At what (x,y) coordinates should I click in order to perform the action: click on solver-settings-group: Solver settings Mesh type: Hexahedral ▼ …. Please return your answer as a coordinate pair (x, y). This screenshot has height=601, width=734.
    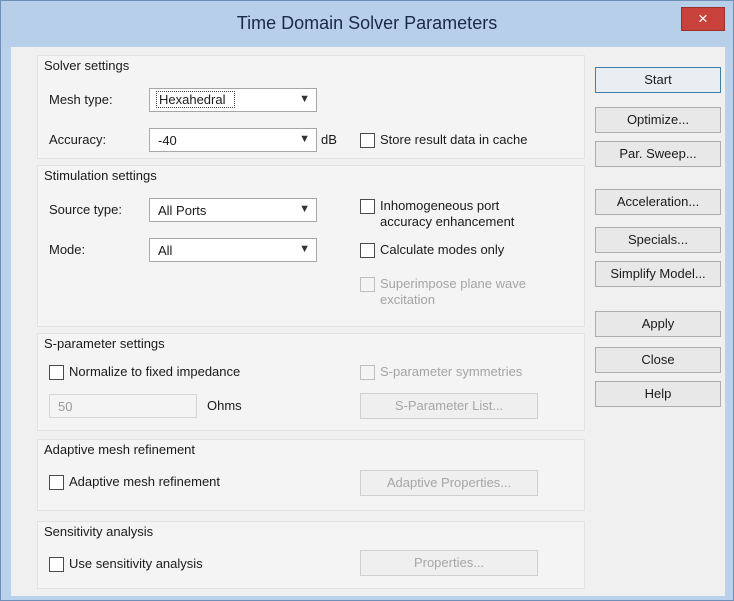
    Looking at the image, I should click on (311, 107).